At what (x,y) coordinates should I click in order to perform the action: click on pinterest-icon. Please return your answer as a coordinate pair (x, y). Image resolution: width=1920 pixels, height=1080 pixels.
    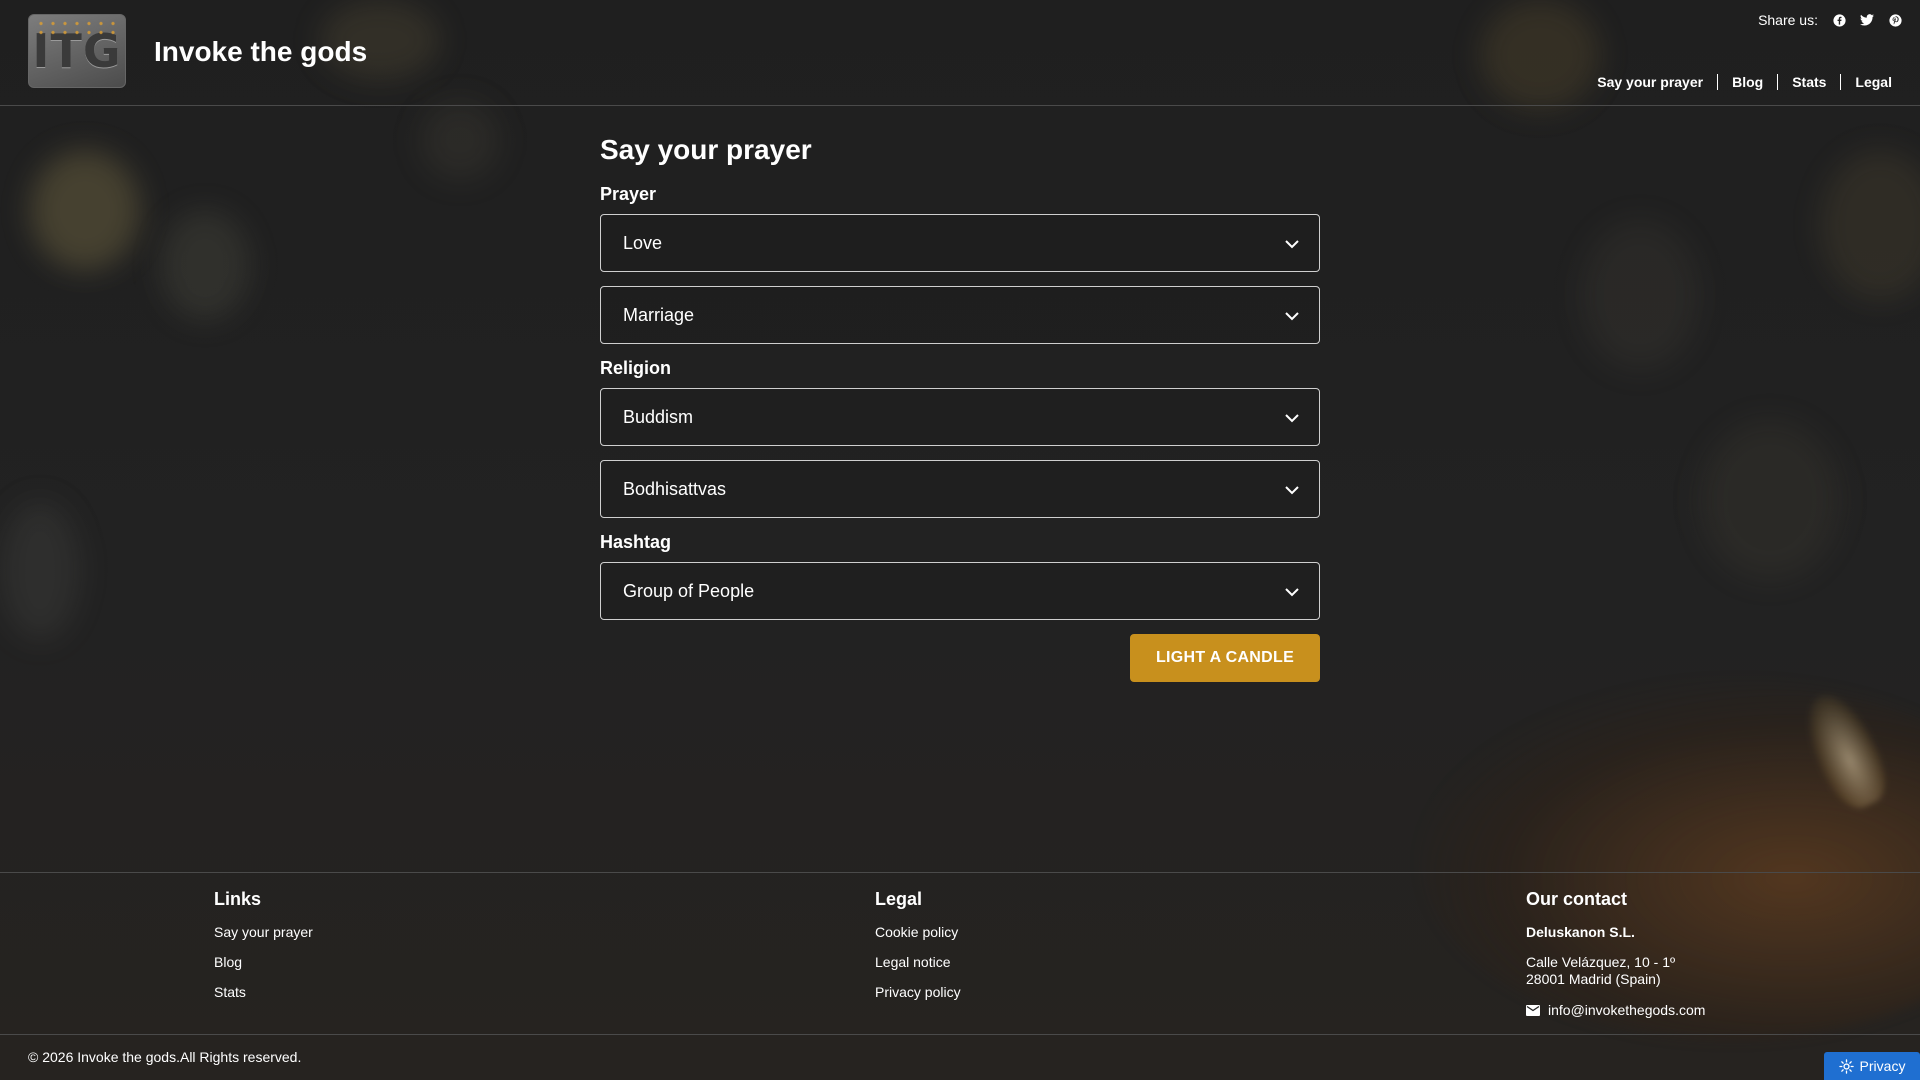
    Looking at the image, I should click on (1895, 20).